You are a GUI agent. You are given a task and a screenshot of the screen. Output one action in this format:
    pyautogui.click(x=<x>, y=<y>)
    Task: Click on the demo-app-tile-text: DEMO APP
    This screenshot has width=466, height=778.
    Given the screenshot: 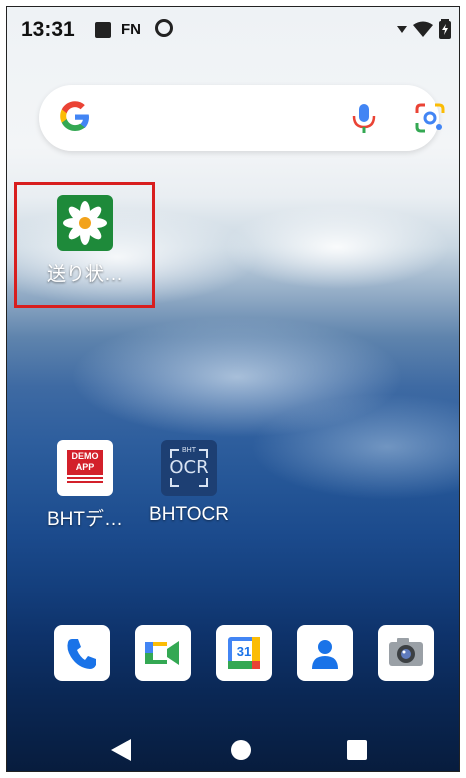 What is the action you would take?
    pyautogui.click(x=85, y=462)
    